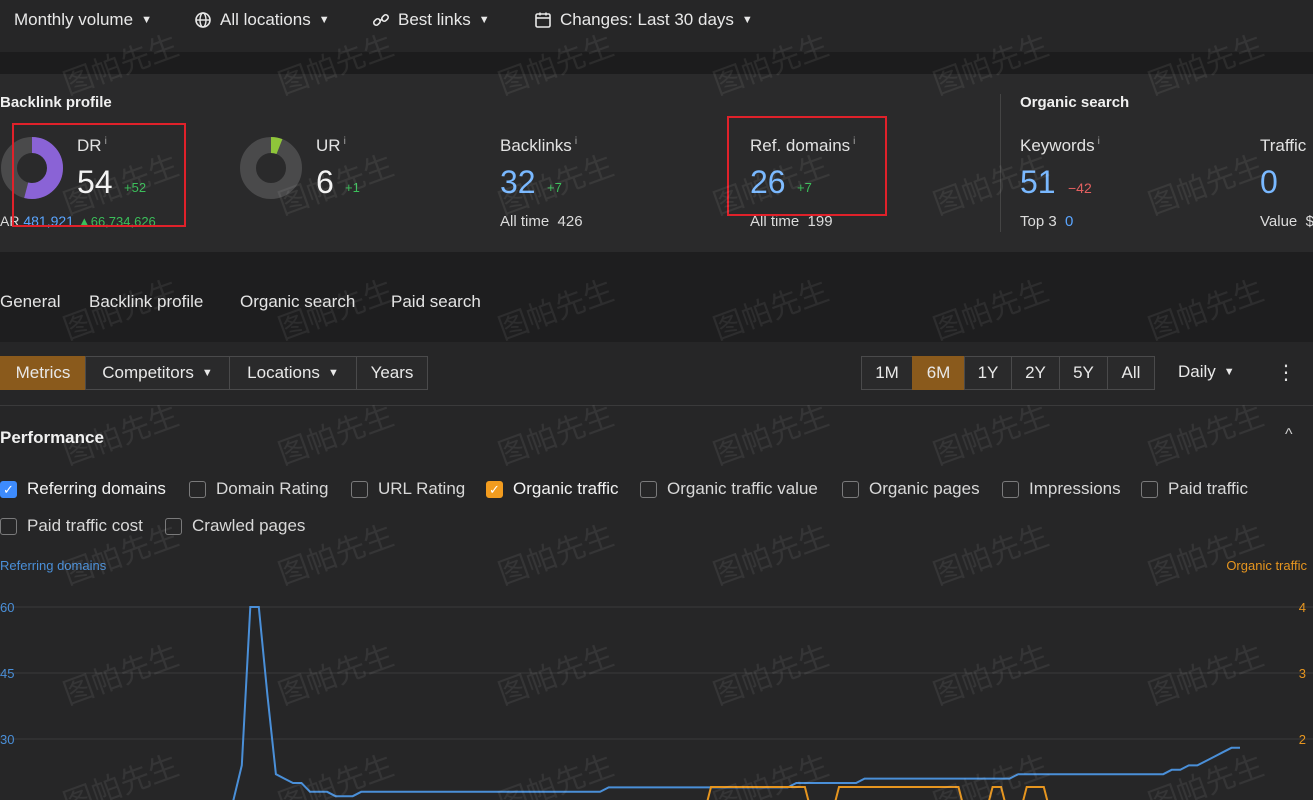 Image resolution: width=1313 pixels, height=800 pixels. Describe the element at coordinates (1266, 565) in the screenshot. I see `right-axis-label: Organic traffic` at that location.